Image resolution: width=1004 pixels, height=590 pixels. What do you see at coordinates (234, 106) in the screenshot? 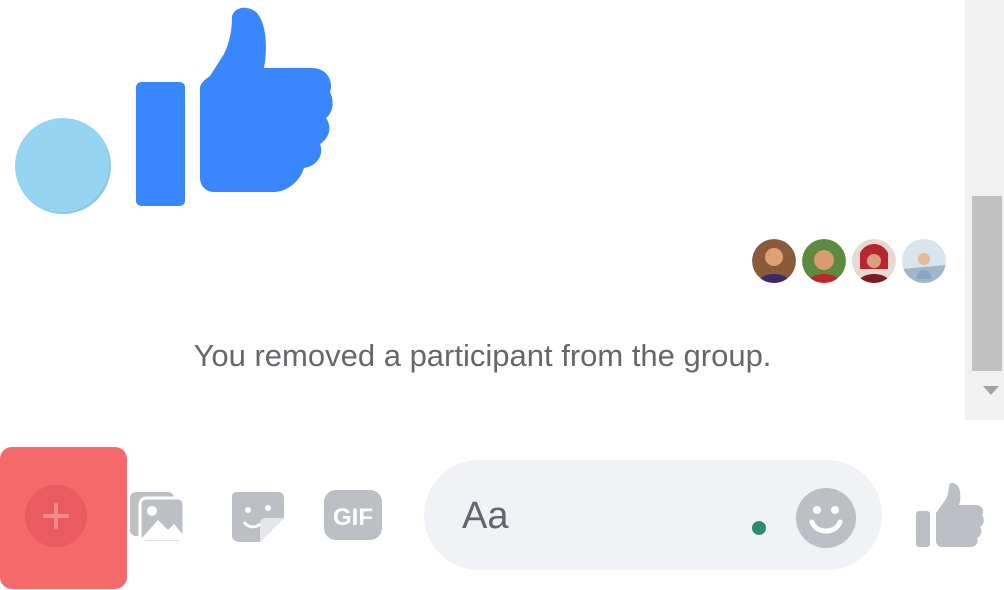
I see `thumbs-up-sticker-icon` at bounding box center [234, 106].